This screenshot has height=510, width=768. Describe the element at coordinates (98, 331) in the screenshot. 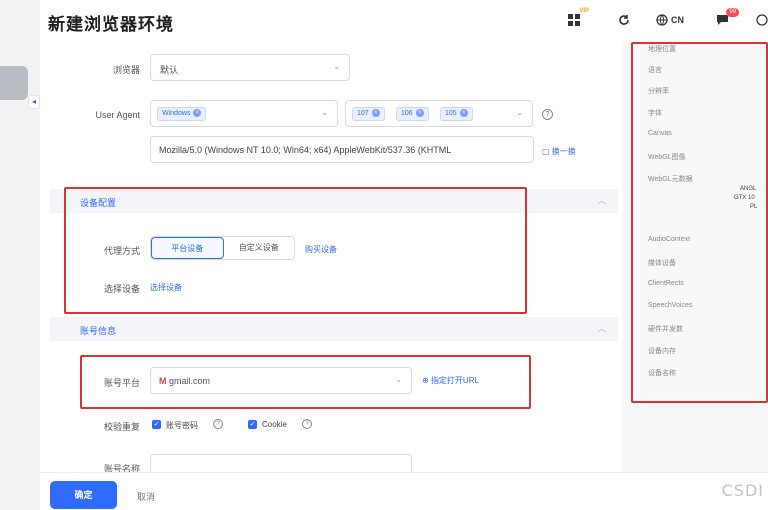

I see `section-title: 账号信息` at that location.